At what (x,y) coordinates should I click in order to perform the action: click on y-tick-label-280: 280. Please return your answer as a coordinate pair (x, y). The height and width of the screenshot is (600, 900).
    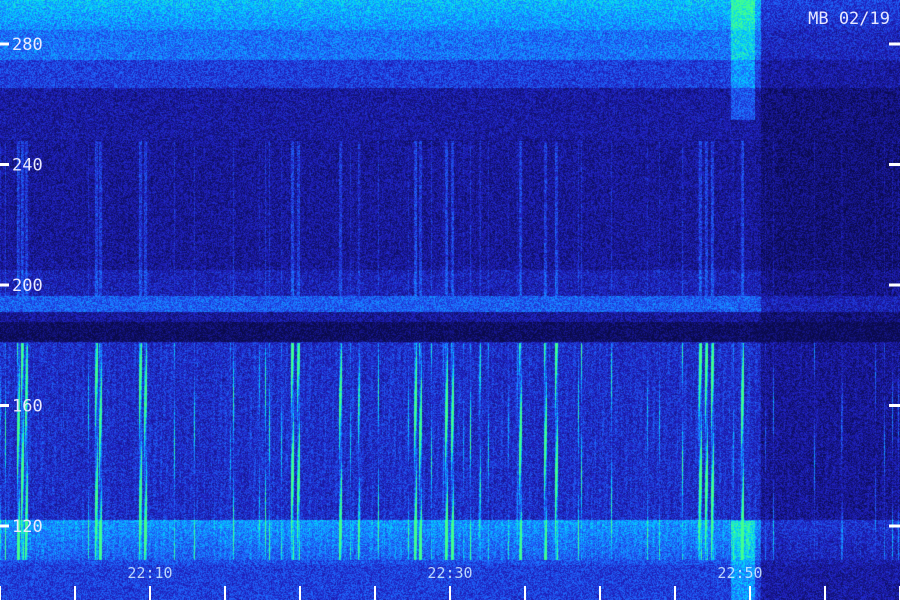
    Looking at the image, I should click on (27, 45).